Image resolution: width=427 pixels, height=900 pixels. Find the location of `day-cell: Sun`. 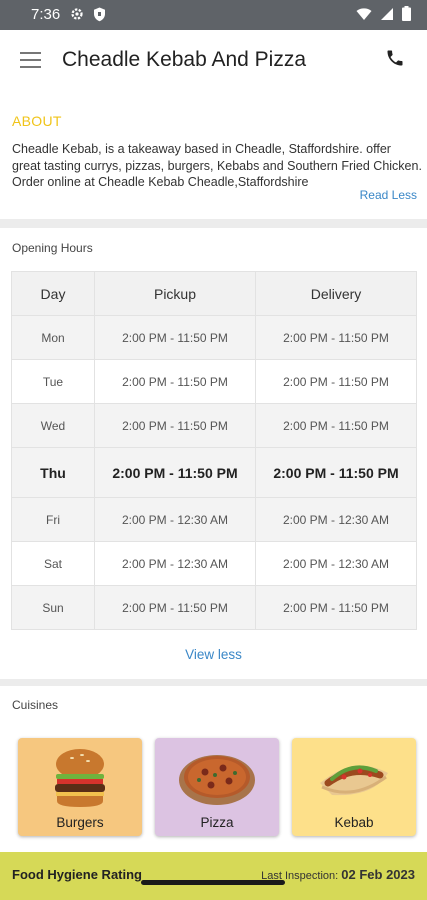

day-cell: Sun is located at coordinates (53, 607).